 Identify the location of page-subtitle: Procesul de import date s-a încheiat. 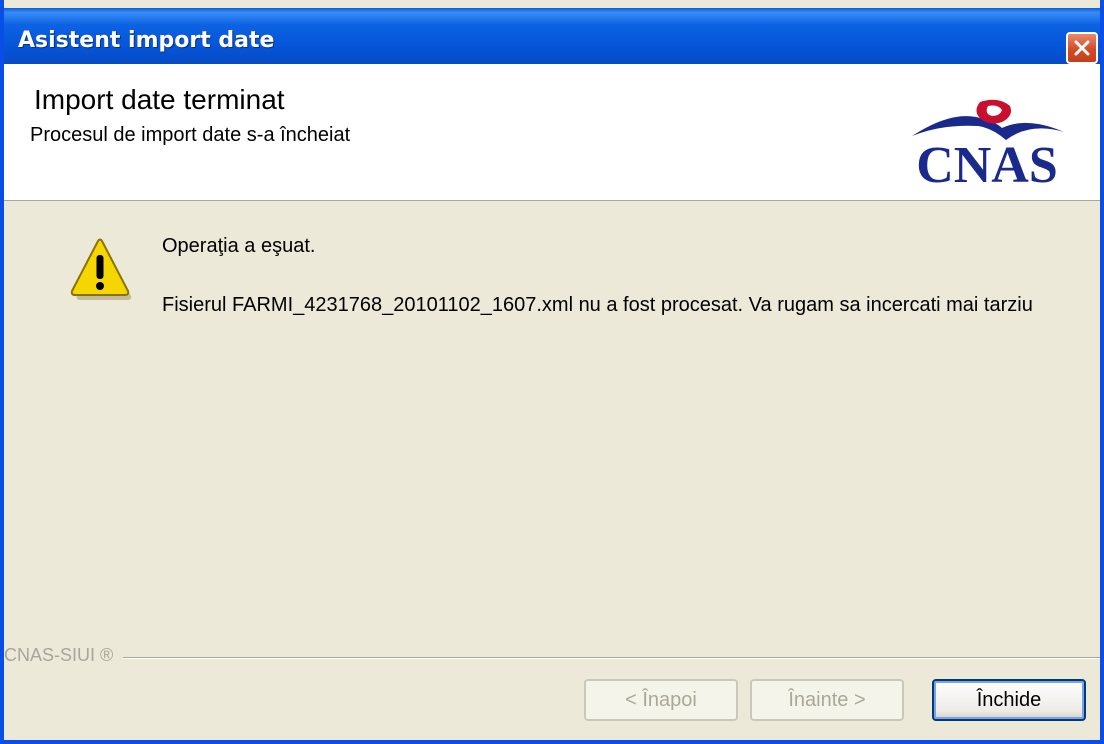
(190, 135).